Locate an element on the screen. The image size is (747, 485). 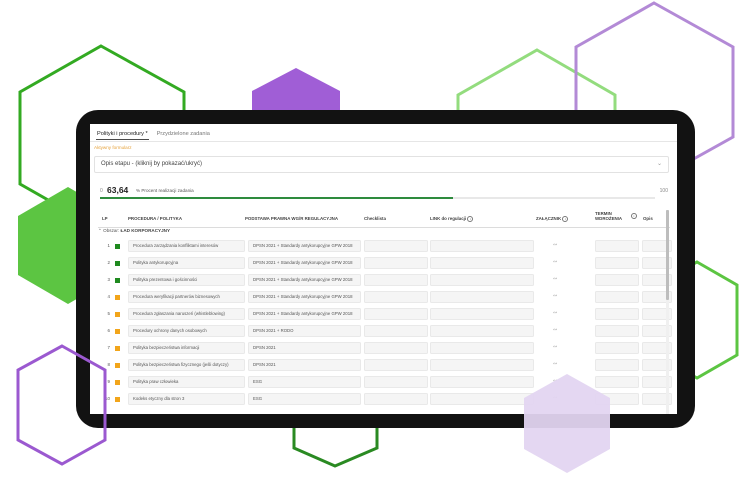
procedure-cell: Kodeks etyczny dla stron 3 is located at coordinates (186, 399).